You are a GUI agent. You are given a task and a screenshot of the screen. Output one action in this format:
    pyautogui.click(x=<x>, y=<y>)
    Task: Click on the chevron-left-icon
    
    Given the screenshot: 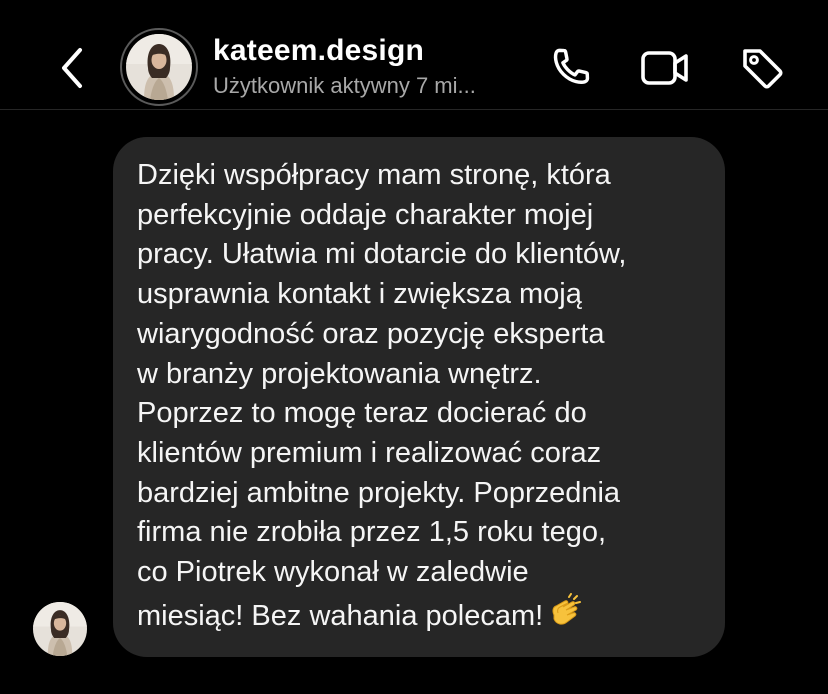 What is the action you would take?
    pyautogui.click(x=72, y=68)
    